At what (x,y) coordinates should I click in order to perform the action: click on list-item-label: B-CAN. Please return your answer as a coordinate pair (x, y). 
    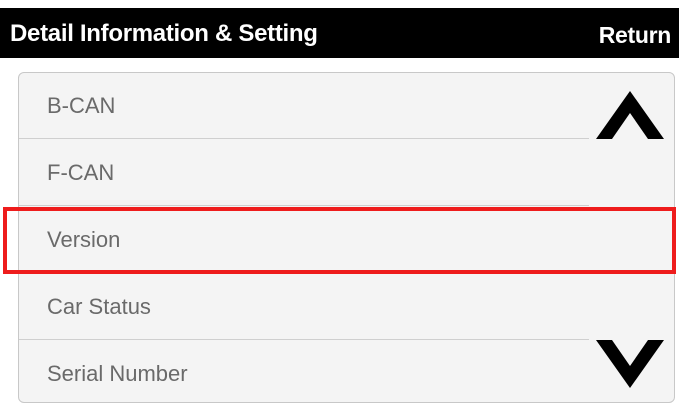
    Looking at the image, I should click on (81, 105).